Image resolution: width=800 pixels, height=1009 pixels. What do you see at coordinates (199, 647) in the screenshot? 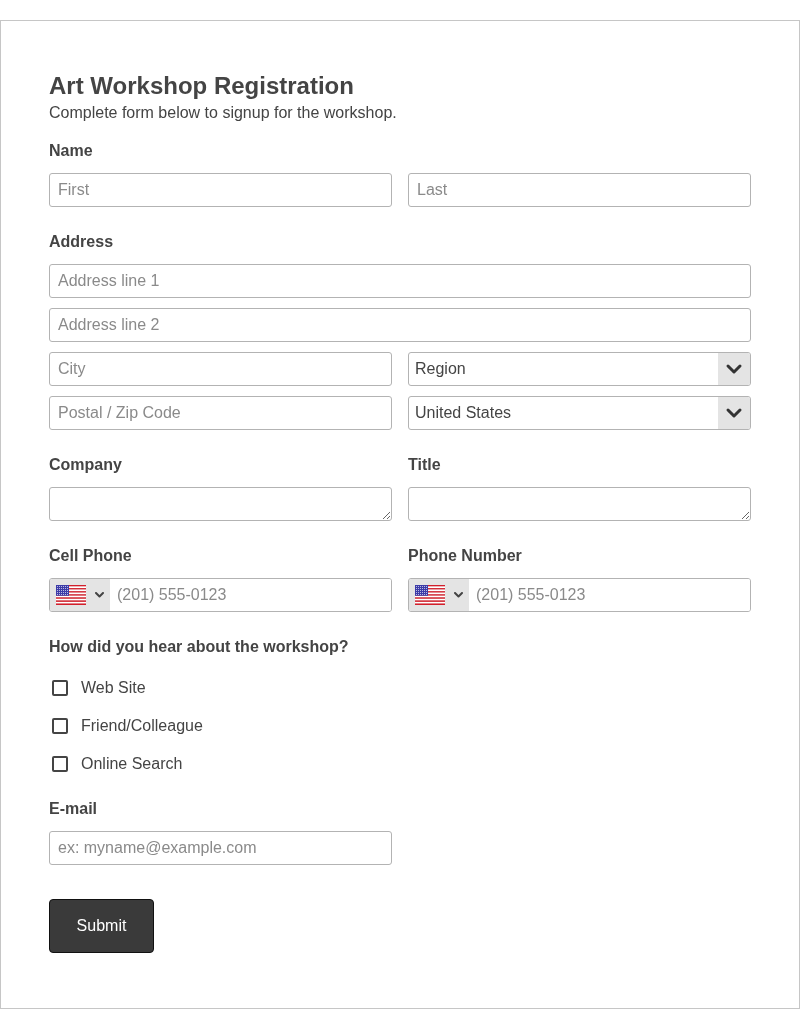
I see `field-label: How did you hear about the workshop?` at bounding box center [199, 647].